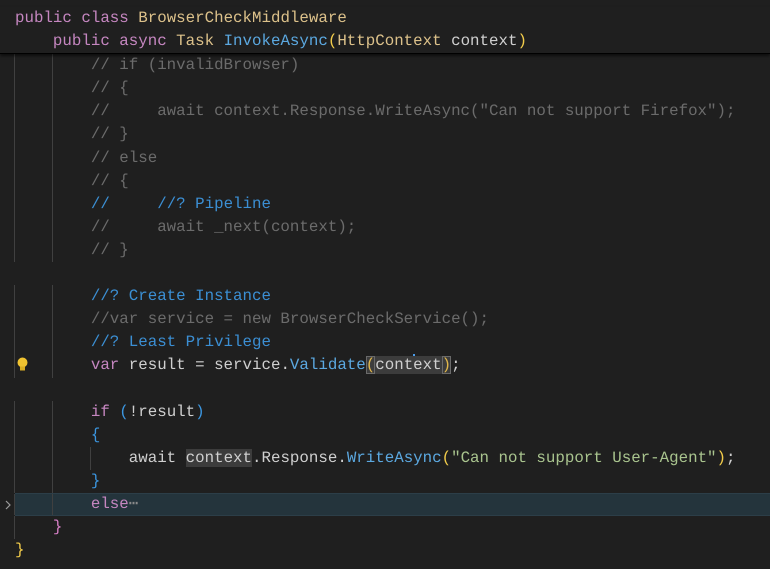  What do you see at coordinates (392, 204) in the screenshot?
I see `code-line: // //? Pipeline` at bounding box center [392, 204].